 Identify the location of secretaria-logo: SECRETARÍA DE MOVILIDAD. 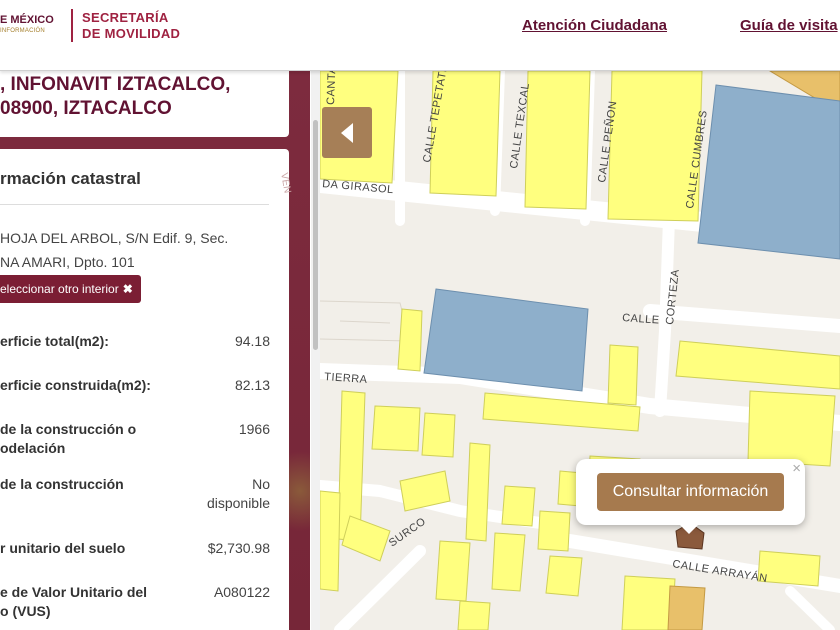
(131, 26).